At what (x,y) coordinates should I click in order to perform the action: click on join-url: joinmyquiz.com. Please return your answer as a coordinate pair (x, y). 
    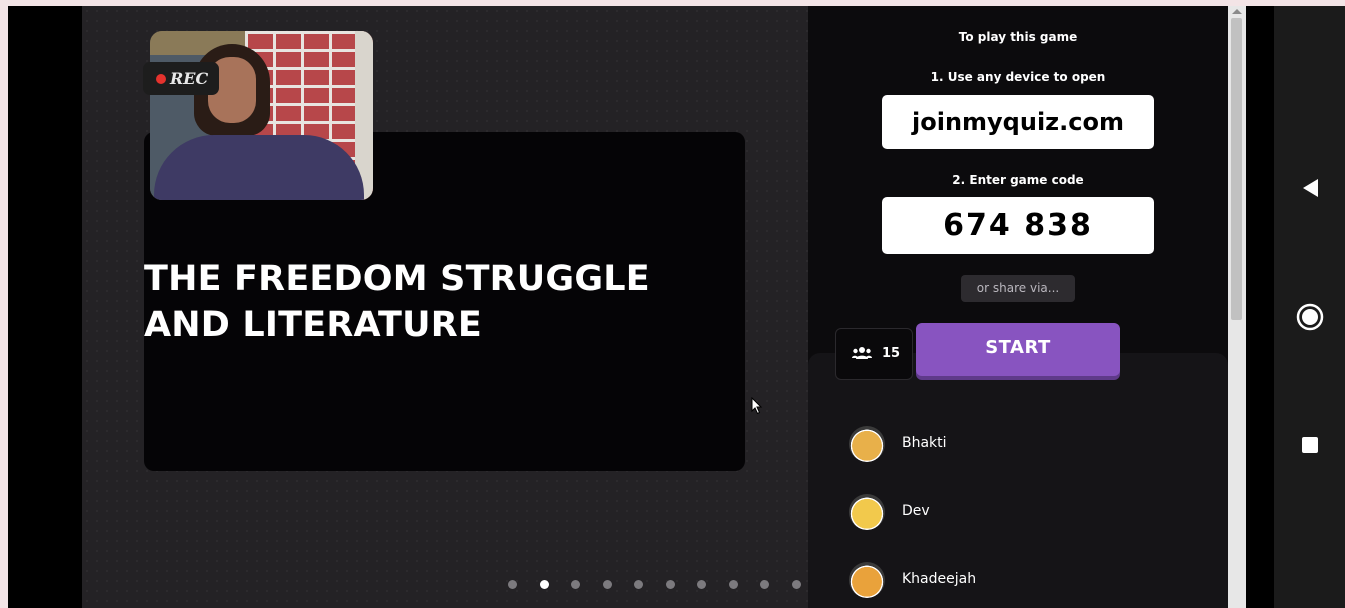
    Looking at the image, I should click on (1018, 122).